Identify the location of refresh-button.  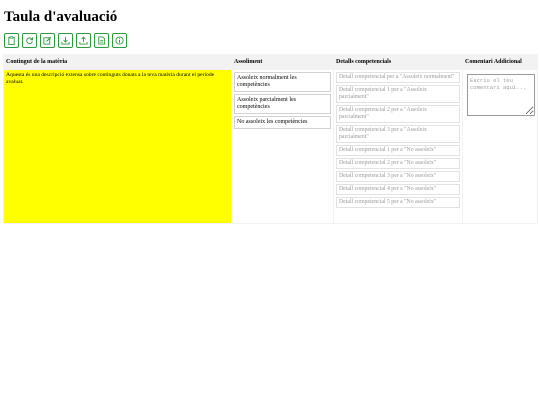
(29, 40).